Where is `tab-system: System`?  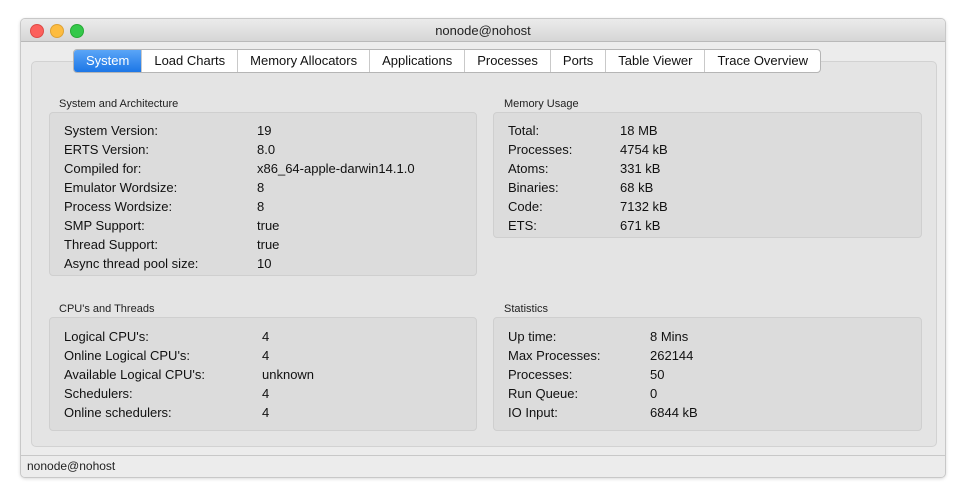 tab-system: System is located at coordinates (108, 61).